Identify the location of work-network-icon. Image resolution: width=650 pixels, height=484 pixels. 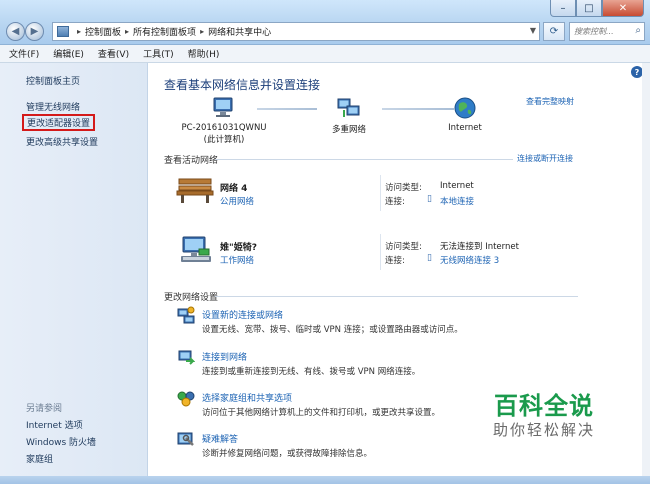
(196, 249).